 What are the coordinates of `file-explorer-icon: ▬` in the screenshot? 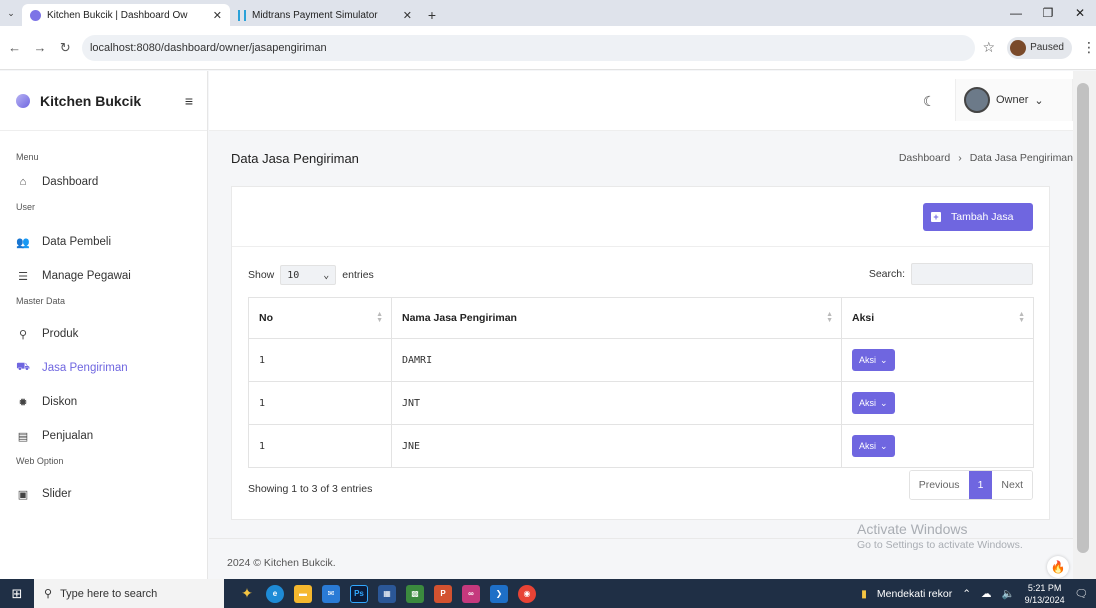 It's located at (303, 593).